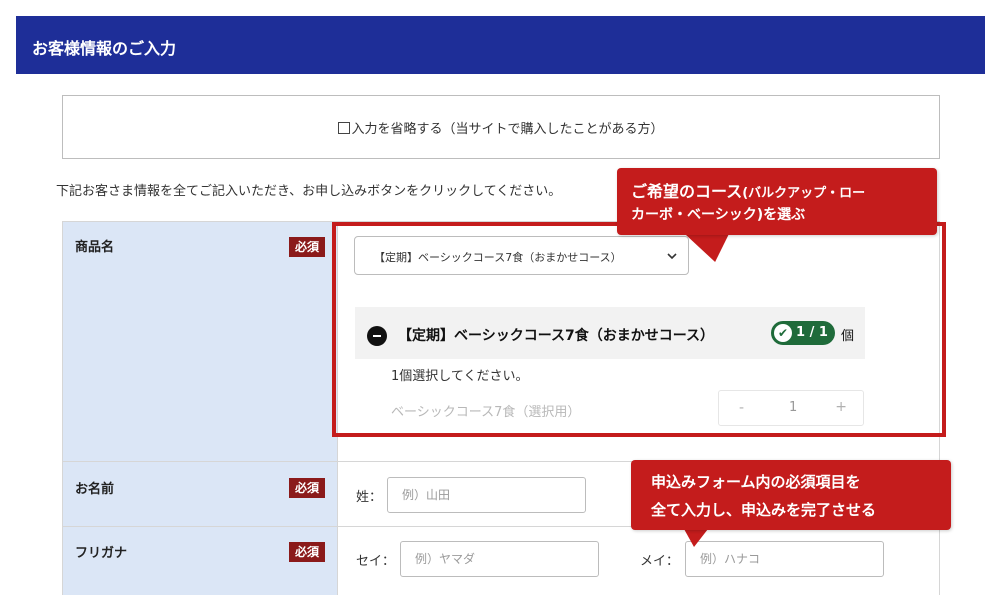 This screenshot has height=595, width=1000. Describe the element at coordinates (377, 336) in the screenshot. I see `collapse-minus-icon` at that location.